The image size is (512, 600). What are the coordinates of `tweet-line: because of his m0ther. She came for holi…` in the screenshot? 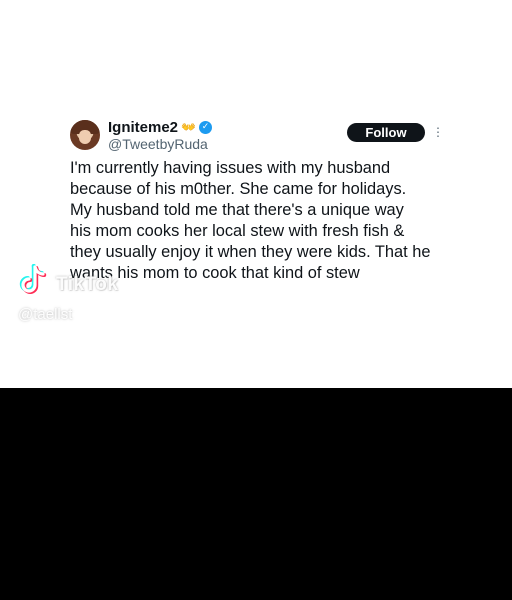 It's located at (238, 189).